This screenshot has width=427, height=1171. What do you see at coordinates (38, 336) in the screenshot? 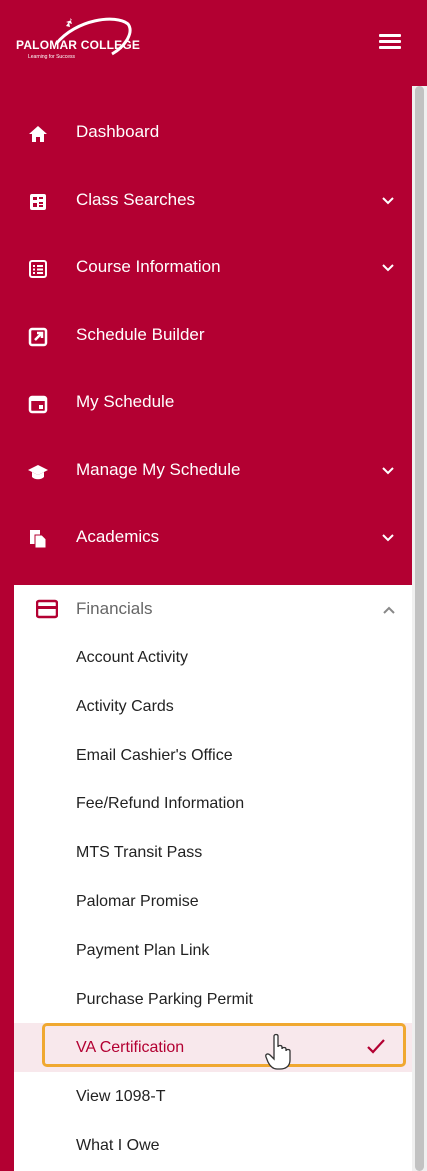
I see `external-link-icon` at bounding box center [38, 336].